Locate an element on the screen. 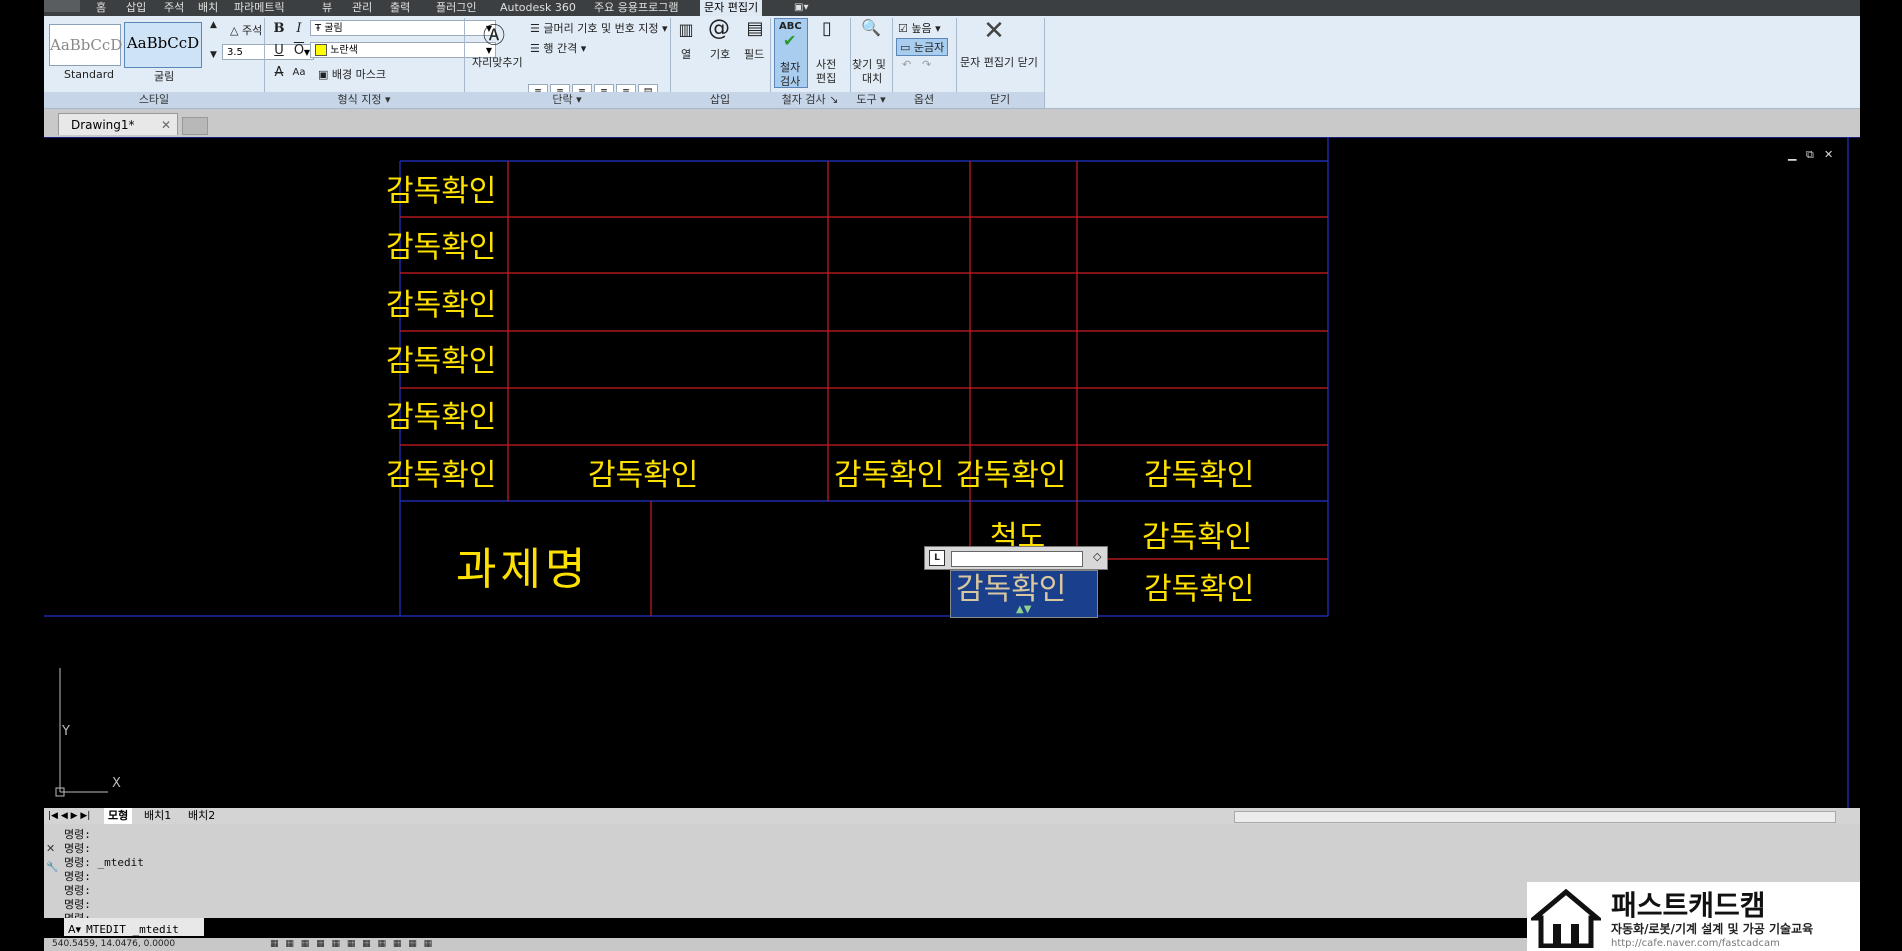  scroll-up-icon: ▲ is located at coordinates (213, 25).